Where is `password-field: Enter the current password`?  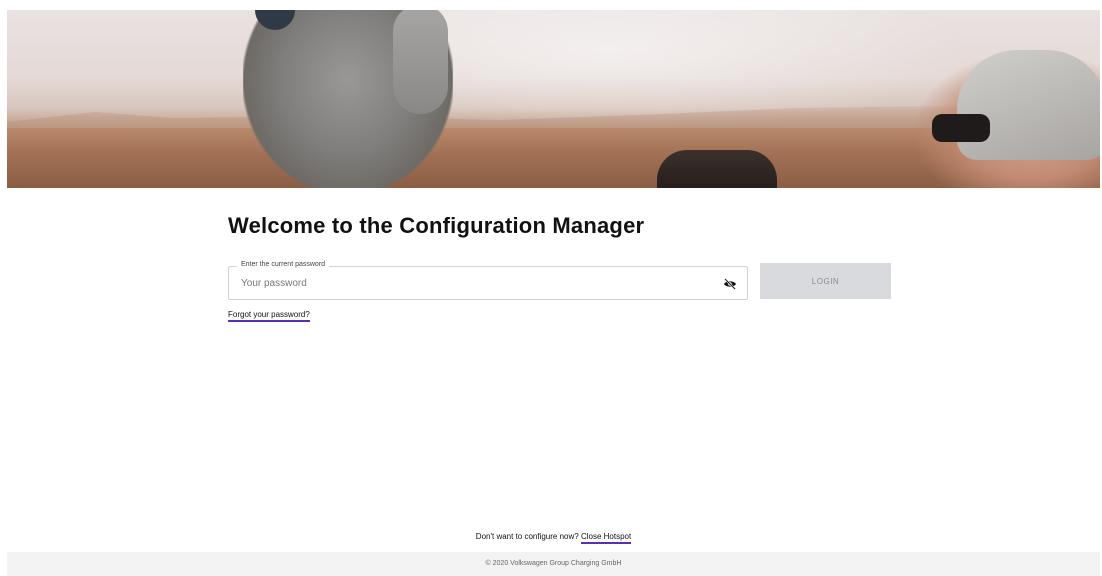 password-field: Enter the current password is located at coordinates (488, 280).